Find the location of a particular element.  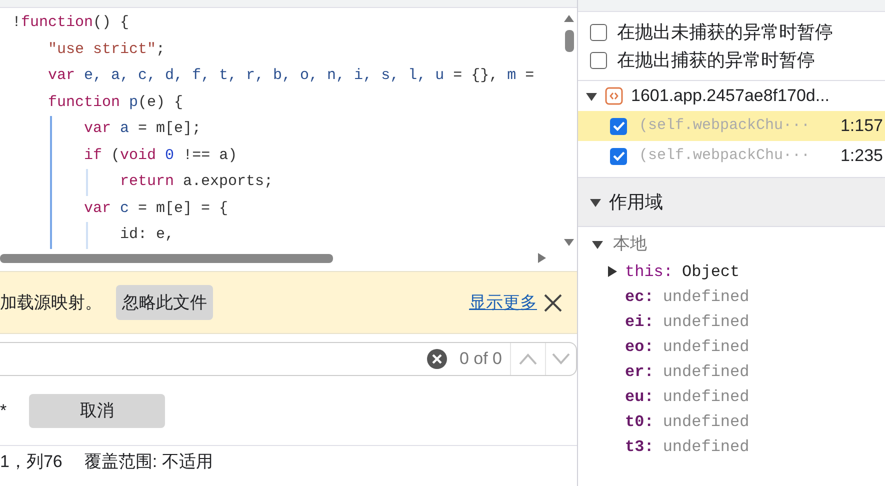

local-scope-title: 本地 is located at coordinates (630, 244).